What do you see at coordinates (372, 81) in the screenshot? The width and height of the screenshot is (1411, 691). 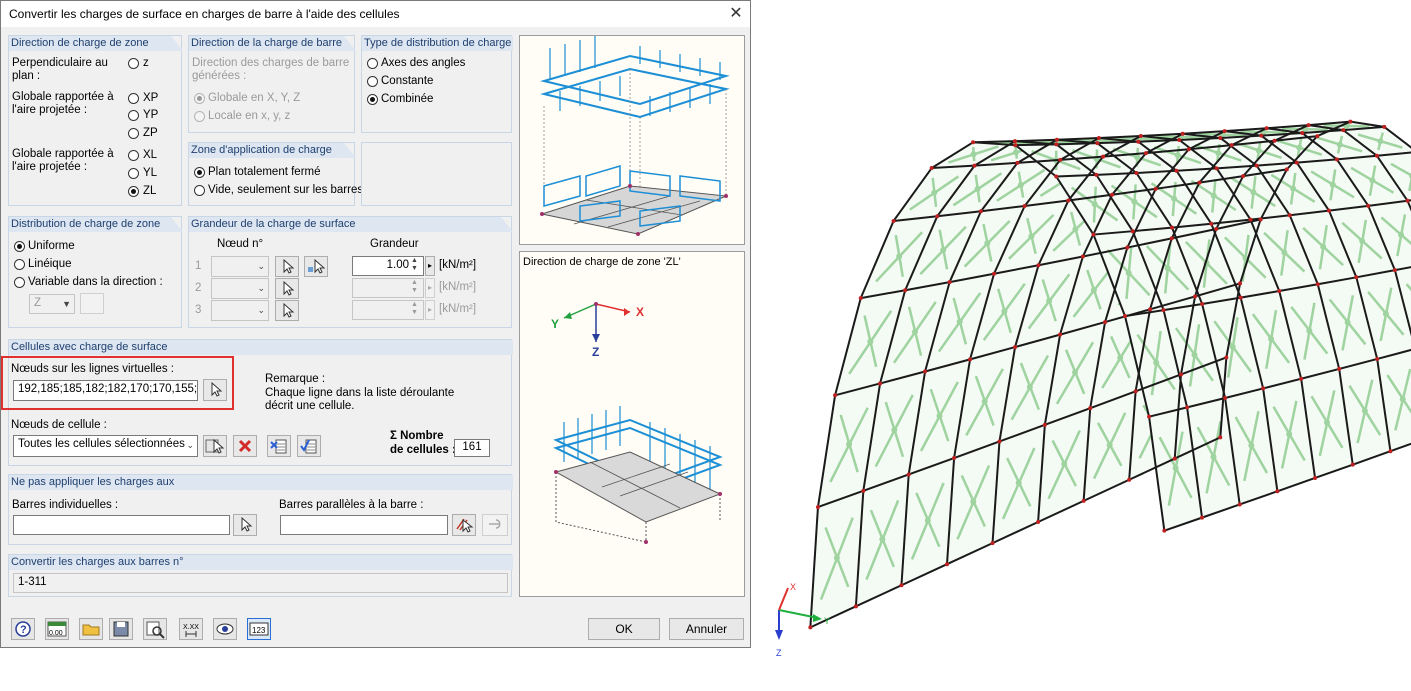 I see `radio-constante` at bounding box center [372, 81].